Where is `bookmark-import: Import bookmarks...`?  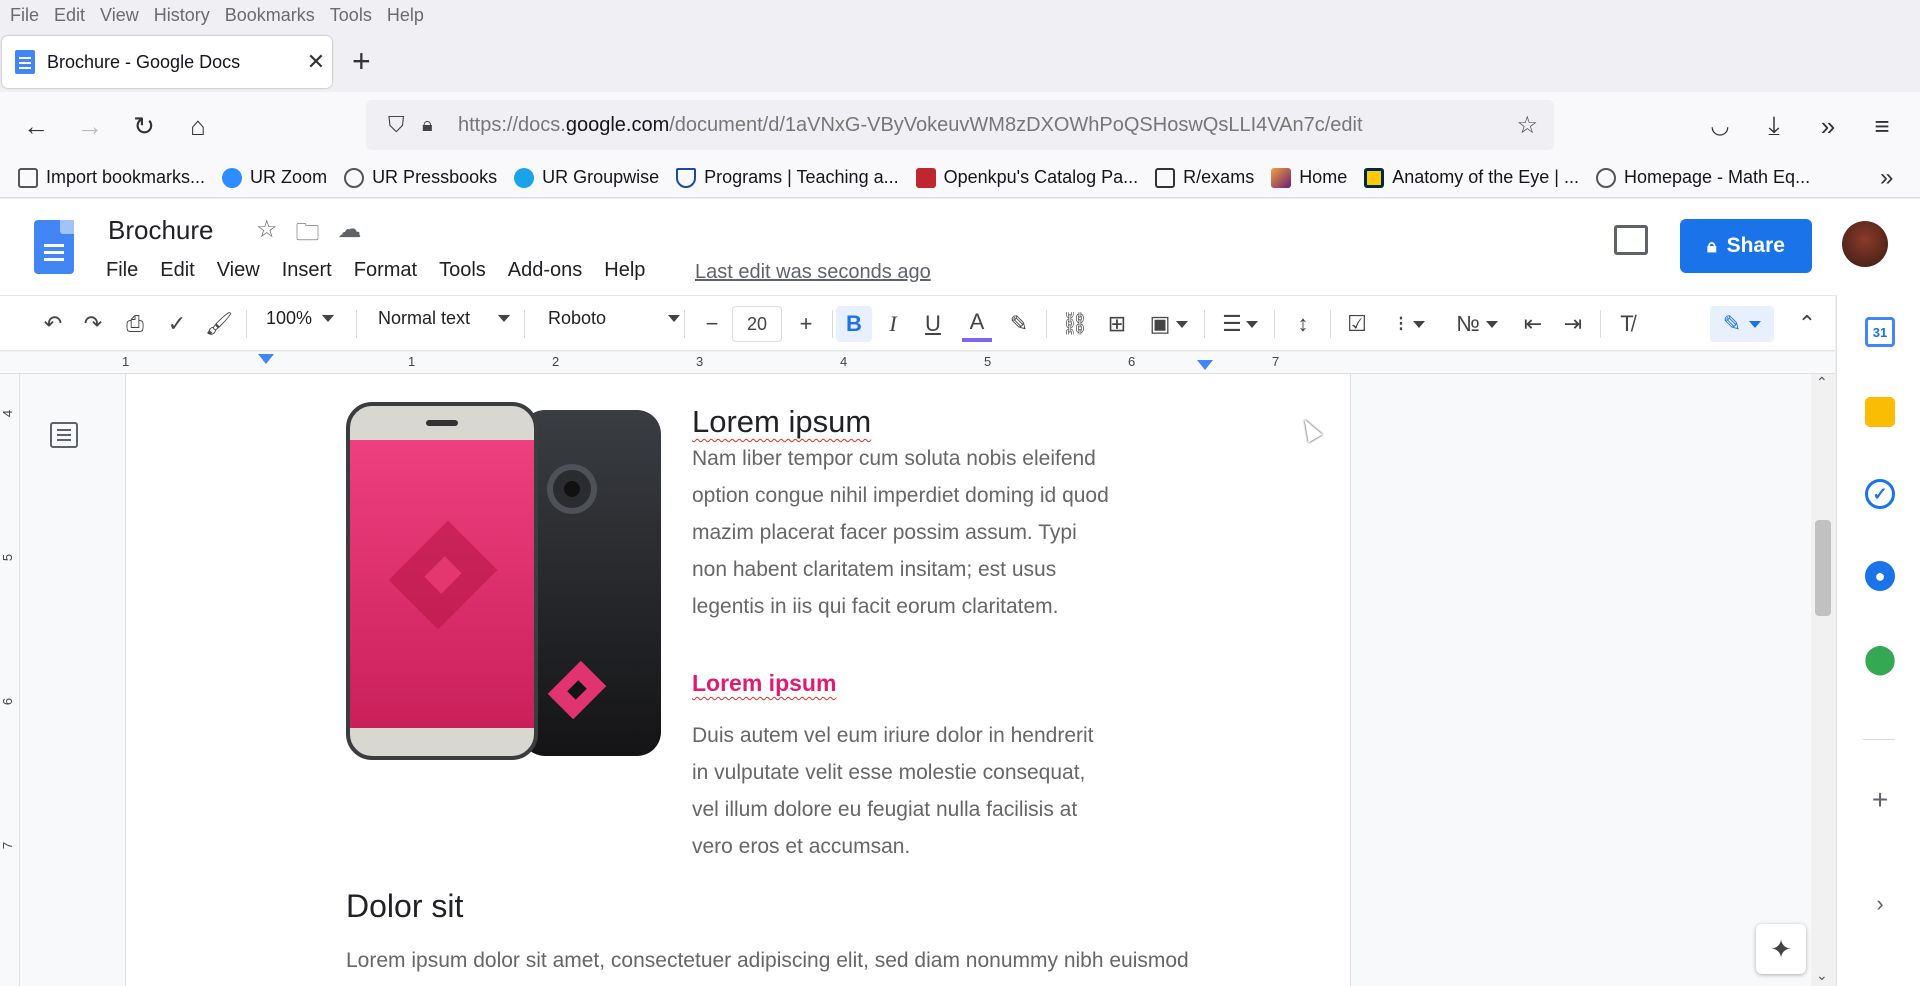 bookmark-import: Import bookmarks... is located at coordinates (111, 177).